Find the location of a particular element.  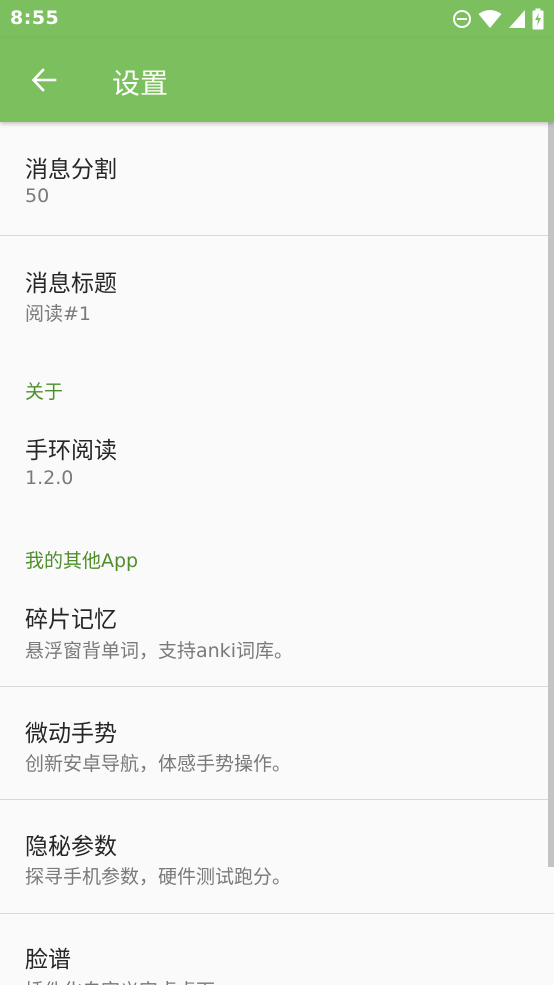

scrollbar is located at coordinates (551, 494).